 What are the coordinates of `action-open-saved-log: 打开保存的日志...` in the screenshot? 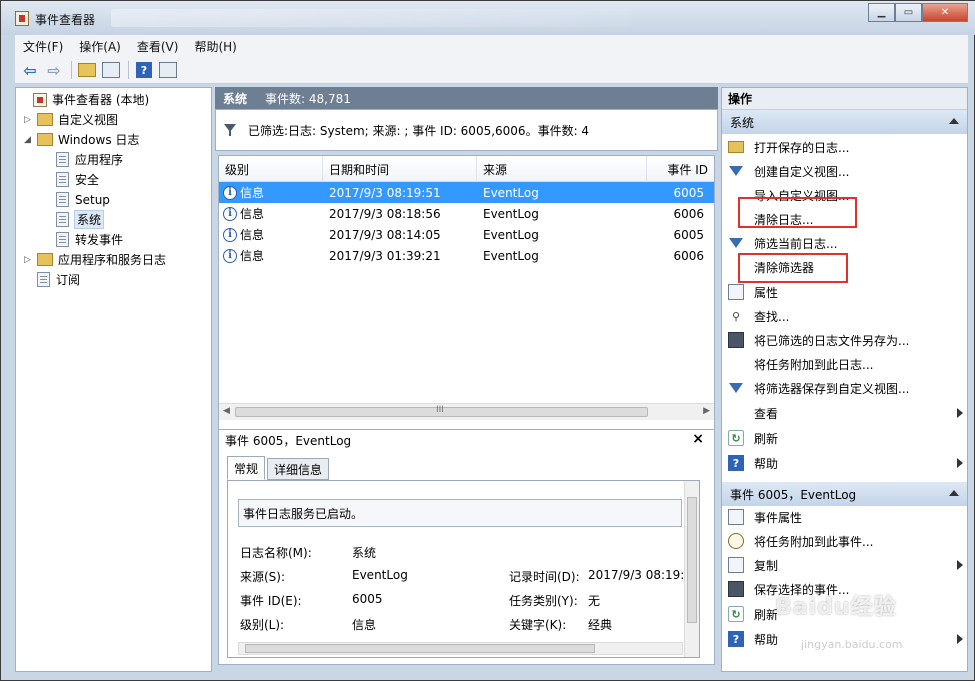 It's located at (844, 147).